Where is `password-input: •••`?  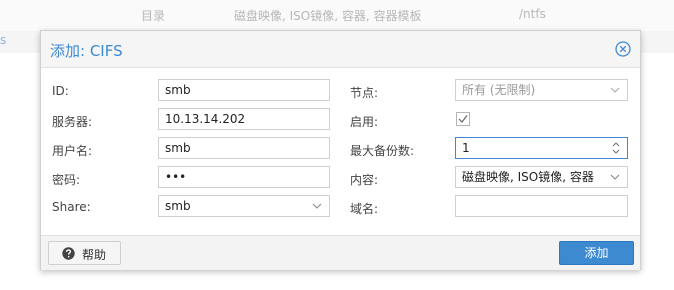 password-input: ••• is located at coordinates (244, 177).